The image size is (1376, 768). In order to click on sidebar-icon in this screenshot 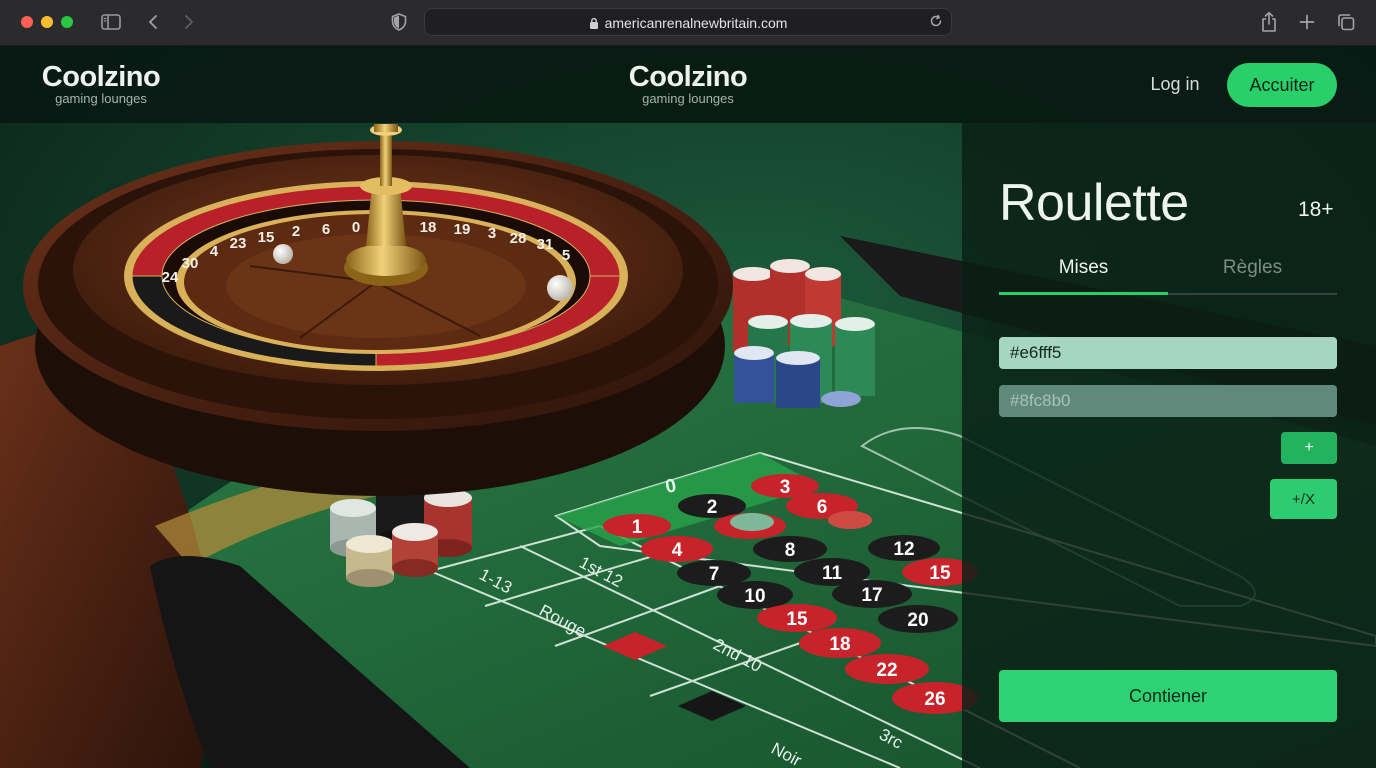, I will do `click(111, 22)`.